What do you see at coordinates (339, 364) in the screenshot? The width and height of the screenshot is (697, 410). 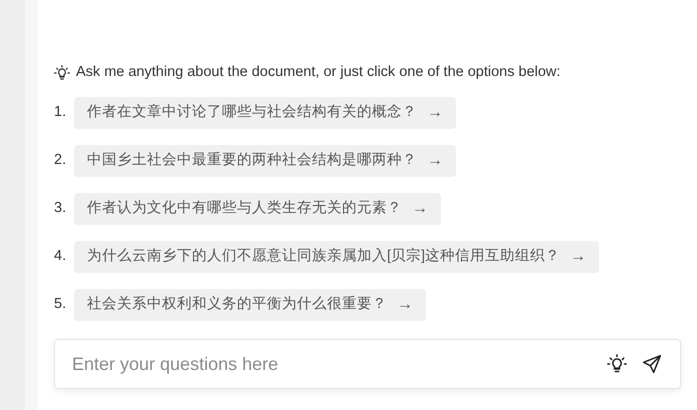 I see `question-field: Enter your questions here` at bounding box center [339, 364].